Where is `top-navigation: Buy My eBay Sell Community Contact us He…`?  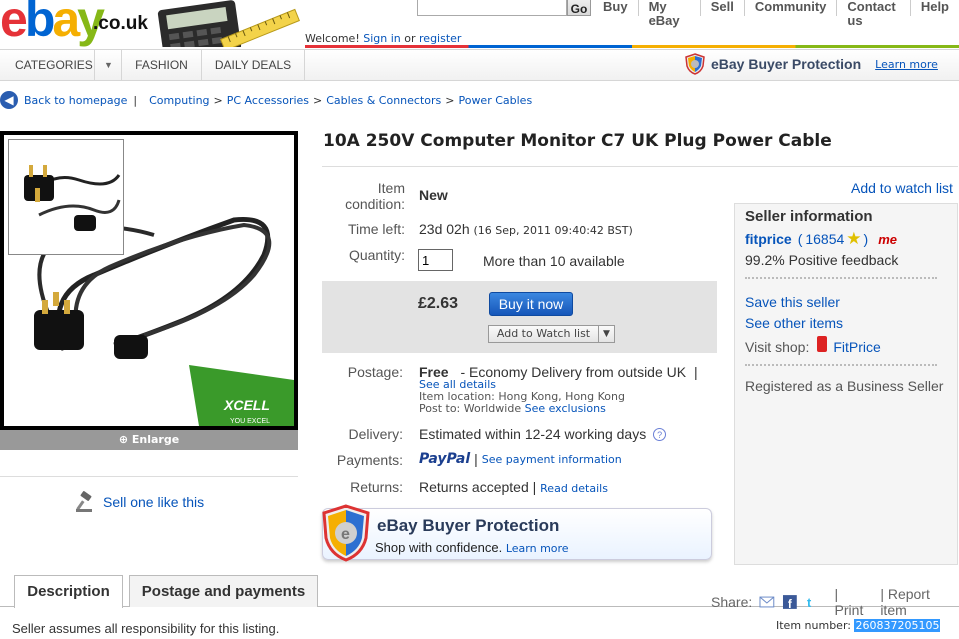
top-navigation: Buy My eBay Sell Community Contact us He… is located at coordinates (776, 14).